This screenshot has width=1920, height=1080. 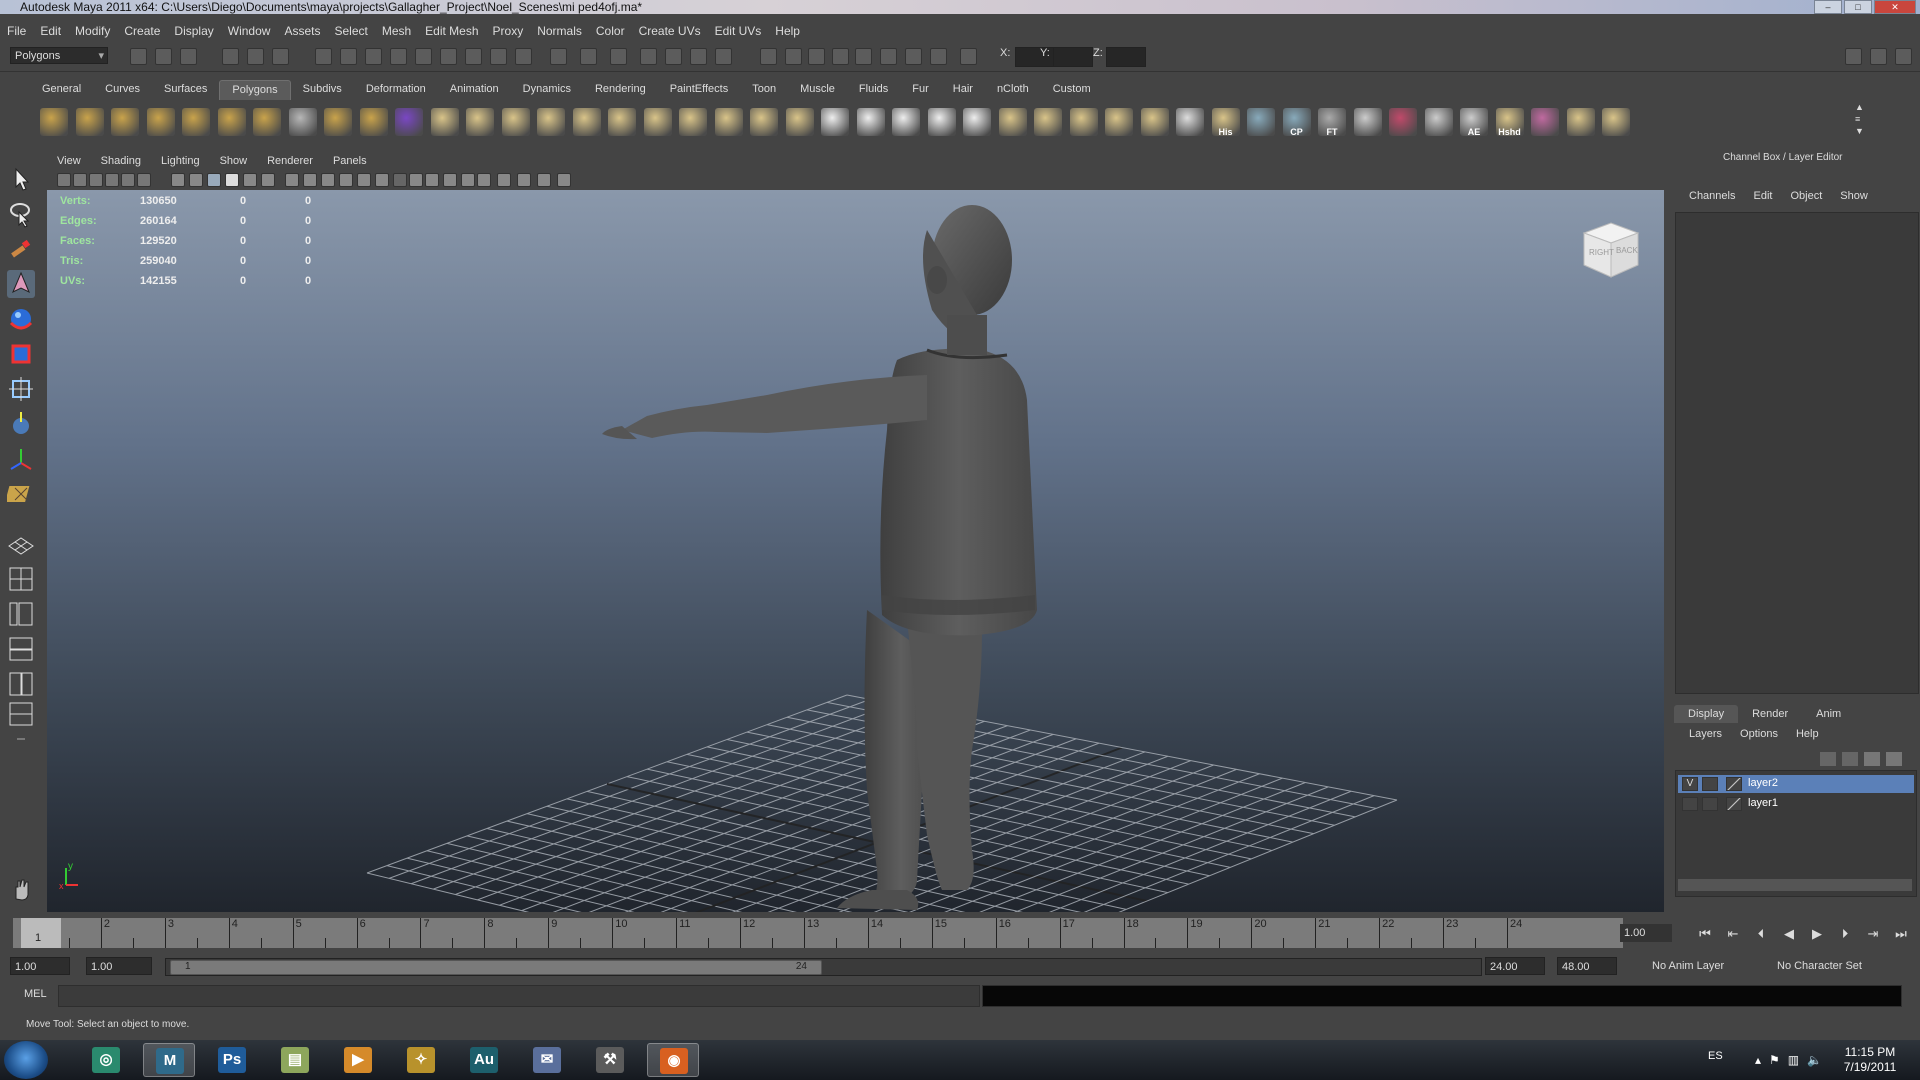 What do you see at coordinates (1903, 56) in the screenshot?
I see `panel-toggle-icon` at bounding box center [1903, 56].